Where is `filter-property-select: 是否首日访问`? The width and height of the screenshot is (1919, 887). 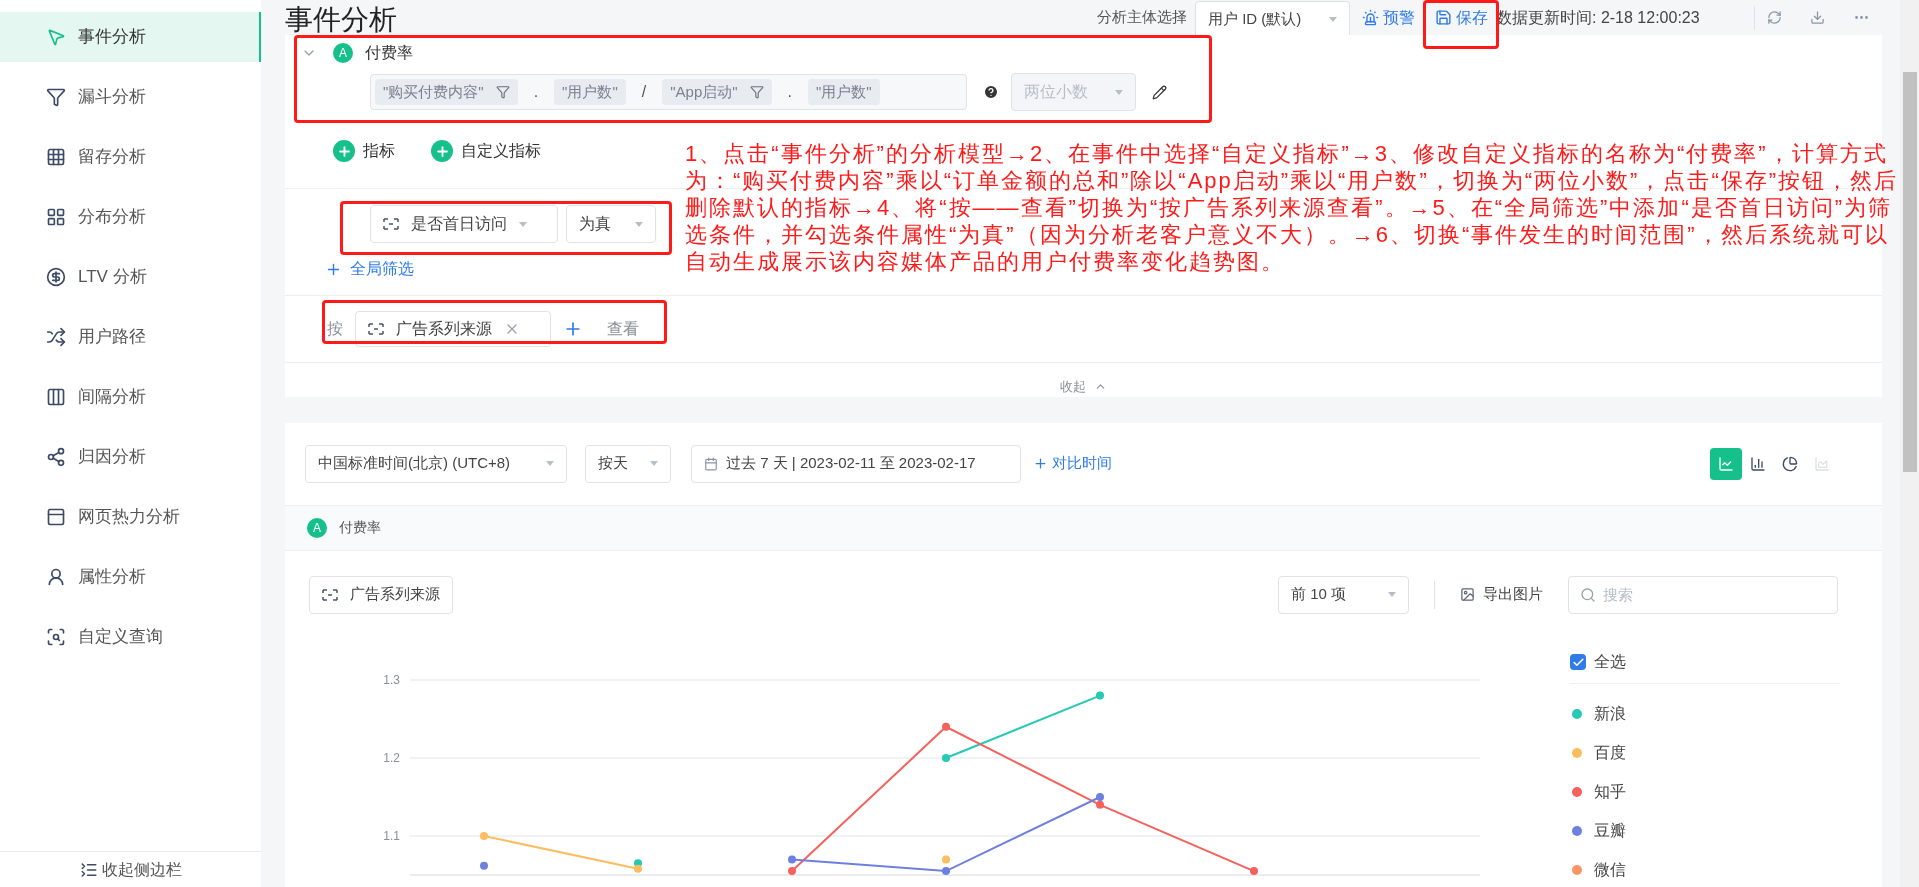 filter-property-select: 是否首日访问 is located at coordinates (464, 224).